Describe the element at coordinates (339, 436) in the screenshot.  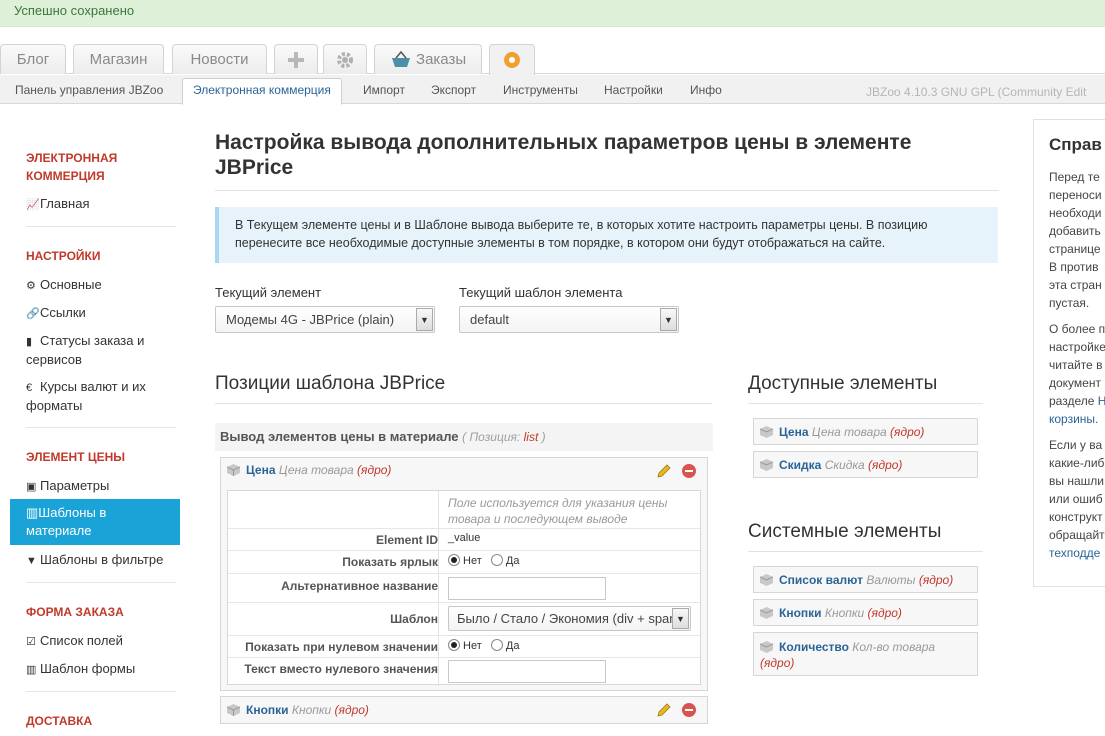
I see `position-block-title: Вывод элементов цены в материале` at that location.